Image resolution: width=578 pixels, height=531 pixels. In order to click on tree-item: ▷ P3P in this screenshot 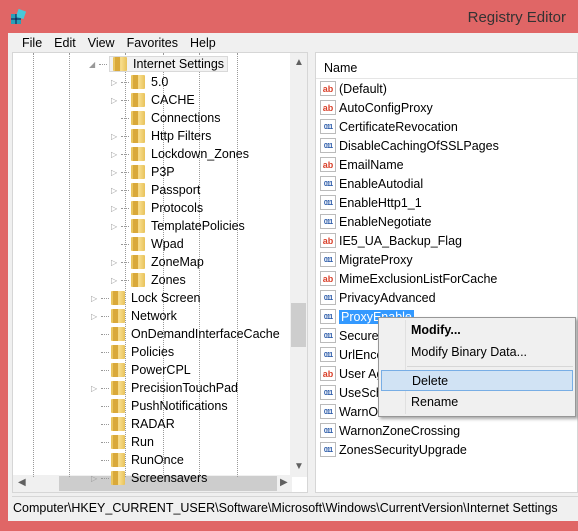, I will do `click(143, 172)`.